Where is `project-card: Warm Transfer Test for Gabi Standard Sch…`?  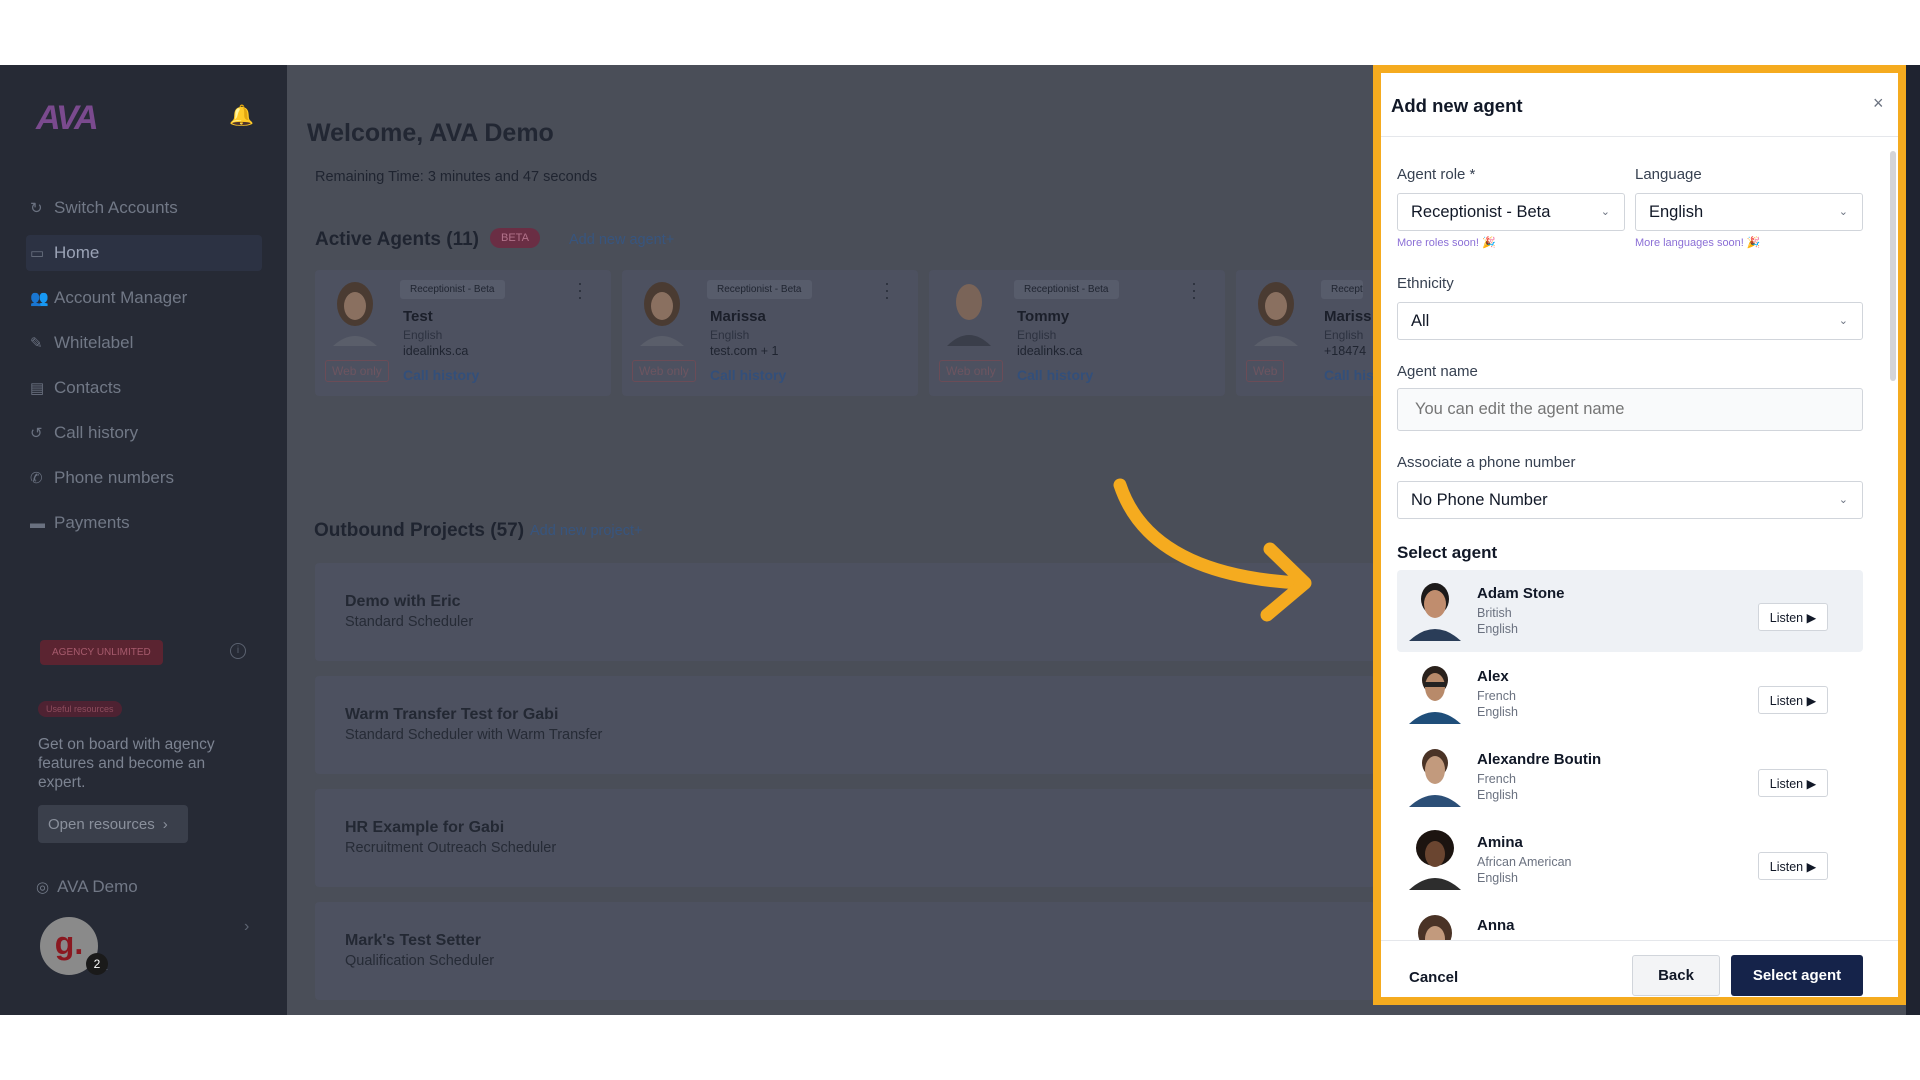
project-card: Warm Transfer Test for Gabi Standard Sch… is located at coordinates (845, 725).